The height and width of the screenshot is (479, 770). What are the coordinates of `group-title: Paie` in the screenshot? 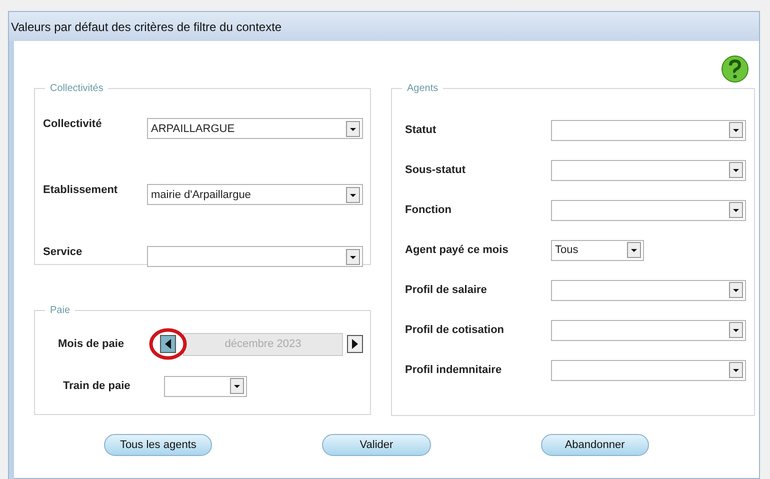 It's located at (60, 310).